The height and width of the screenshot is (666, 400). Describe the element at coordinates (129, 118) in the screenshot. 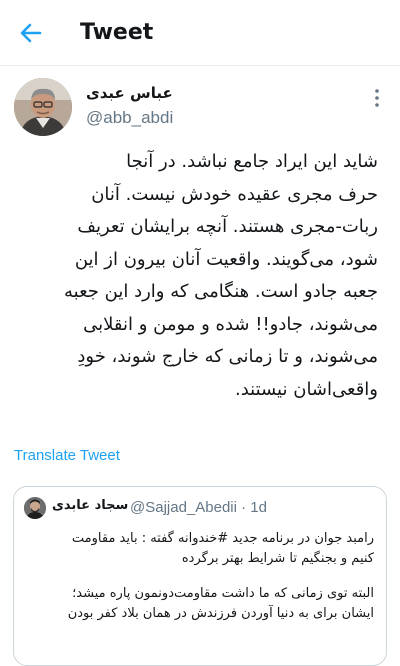

I see `author-handle: @abb_abdi` at that location.